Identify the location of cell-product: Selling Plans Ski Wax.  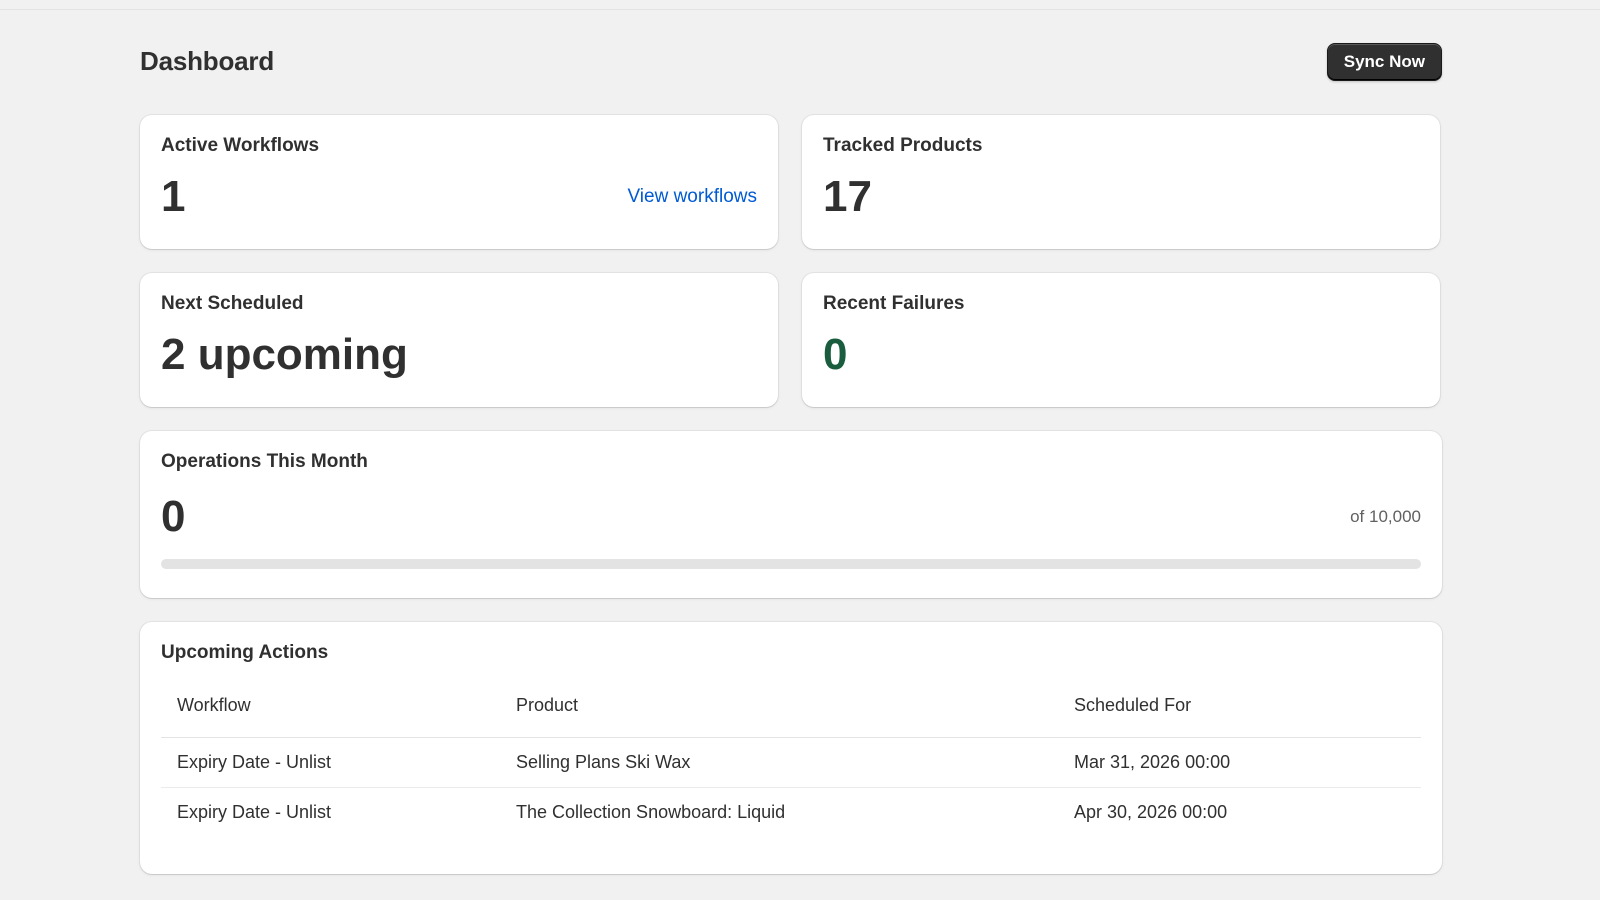
(603, 761).